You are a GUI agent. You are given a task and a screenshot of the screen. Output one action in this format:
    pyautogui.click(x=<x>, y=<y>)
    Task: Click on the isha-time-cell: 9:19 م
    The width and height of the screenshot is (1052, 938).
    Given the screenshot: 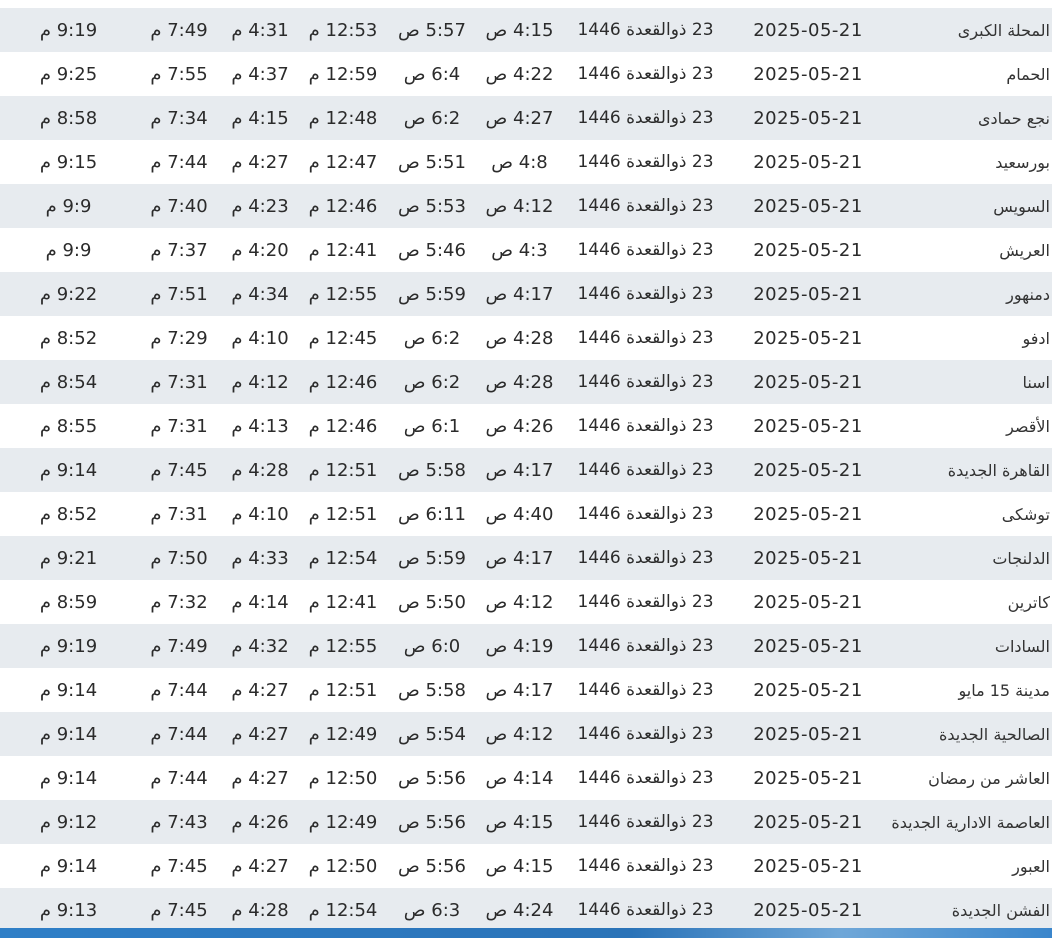 What is the action you would take?
    pyautogui.click(x=68, y=30)
    